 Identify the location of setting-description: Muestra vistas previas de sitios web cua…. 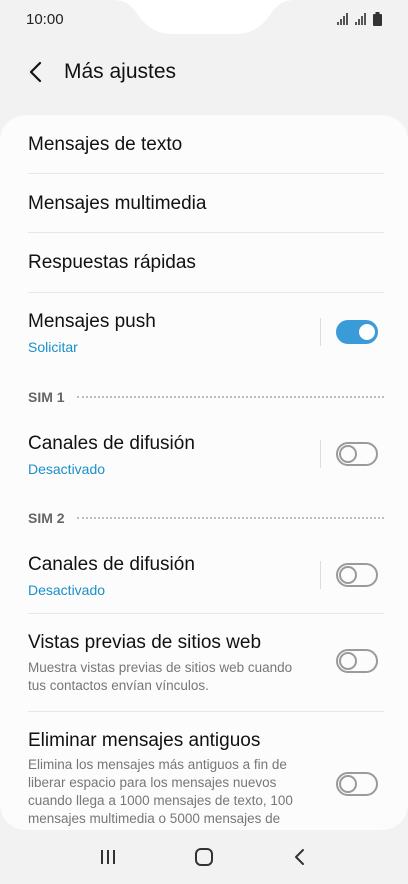
(160, 676).